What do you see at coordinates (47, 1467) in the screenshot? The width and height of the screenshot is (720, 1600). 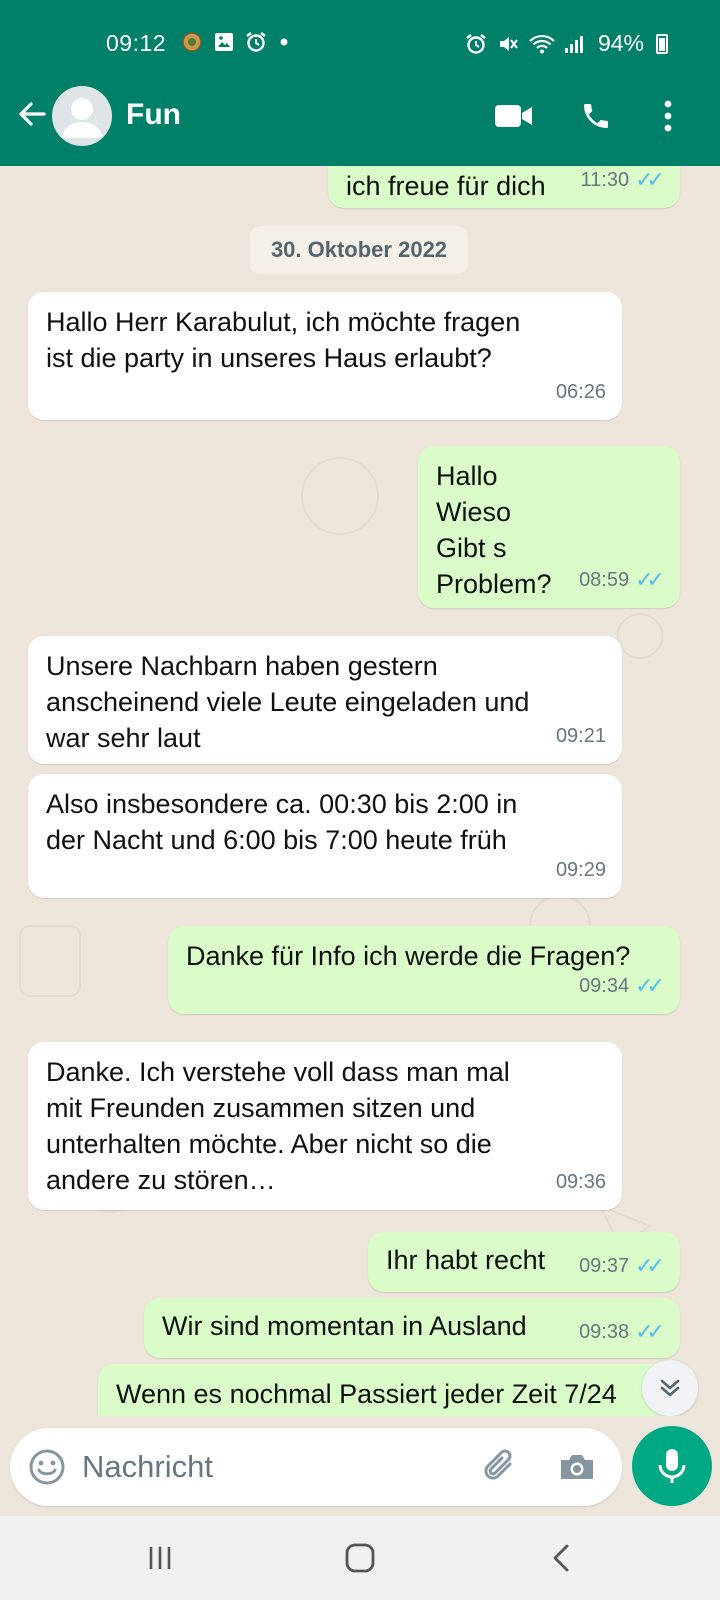 I see `emoji-icon` at bounding box center [47, 1467].